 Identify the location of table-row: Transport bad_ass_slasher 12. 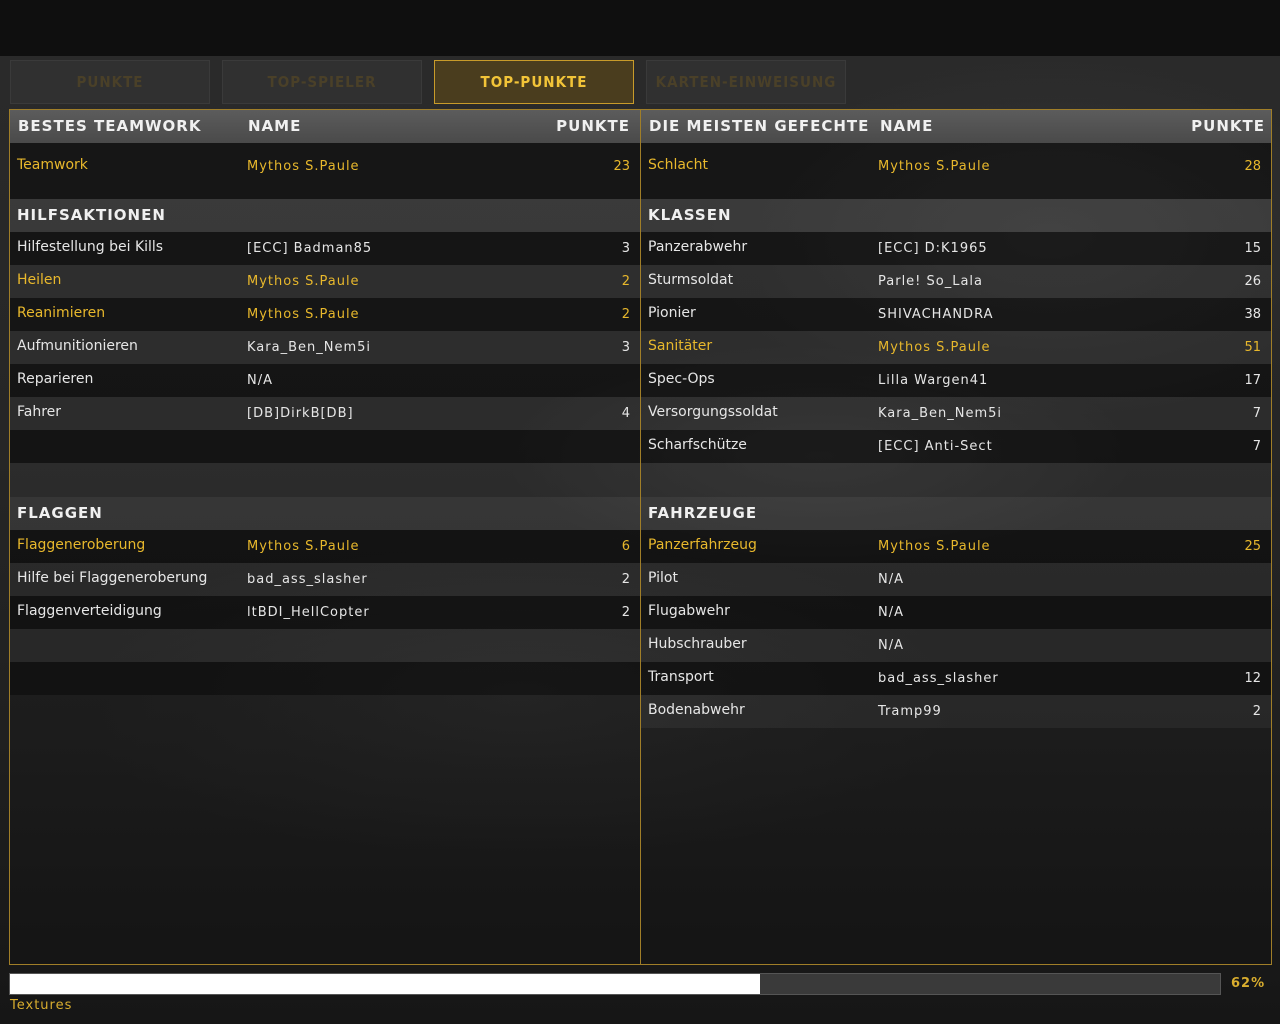
(956, 678).